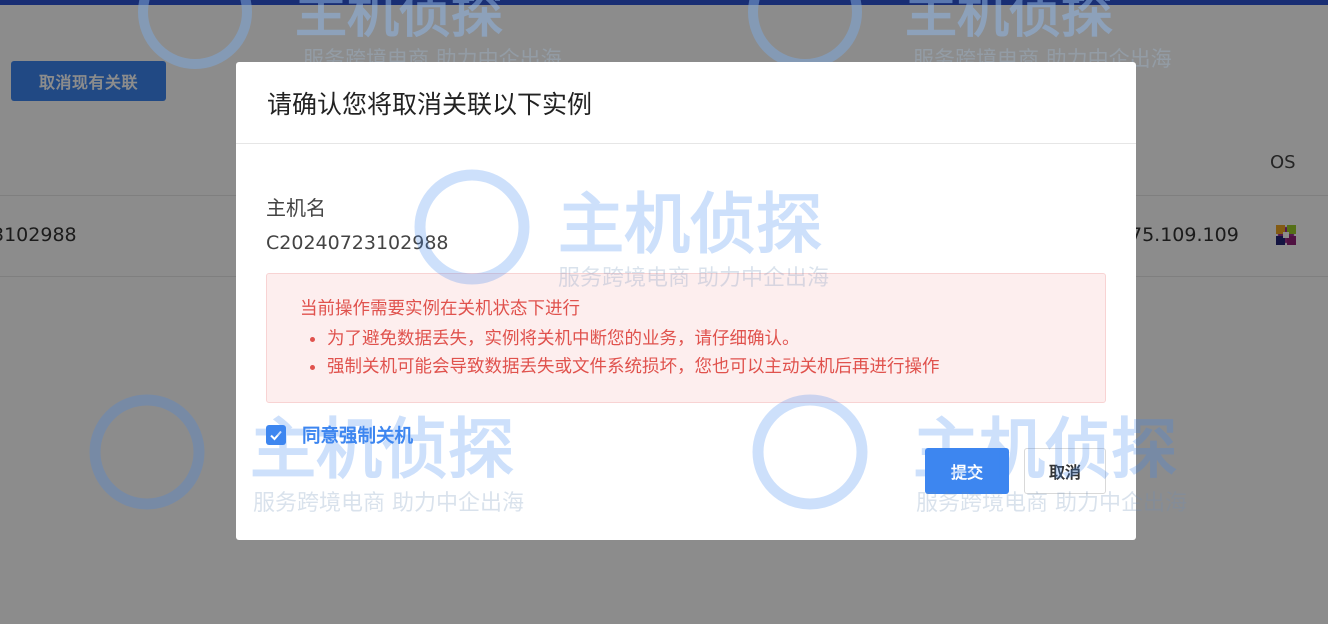 The image size is (1328, 624). Describe the element at coordinates (1065, 471) in the screenshot. I see `cancel-button: 取消` at that location.